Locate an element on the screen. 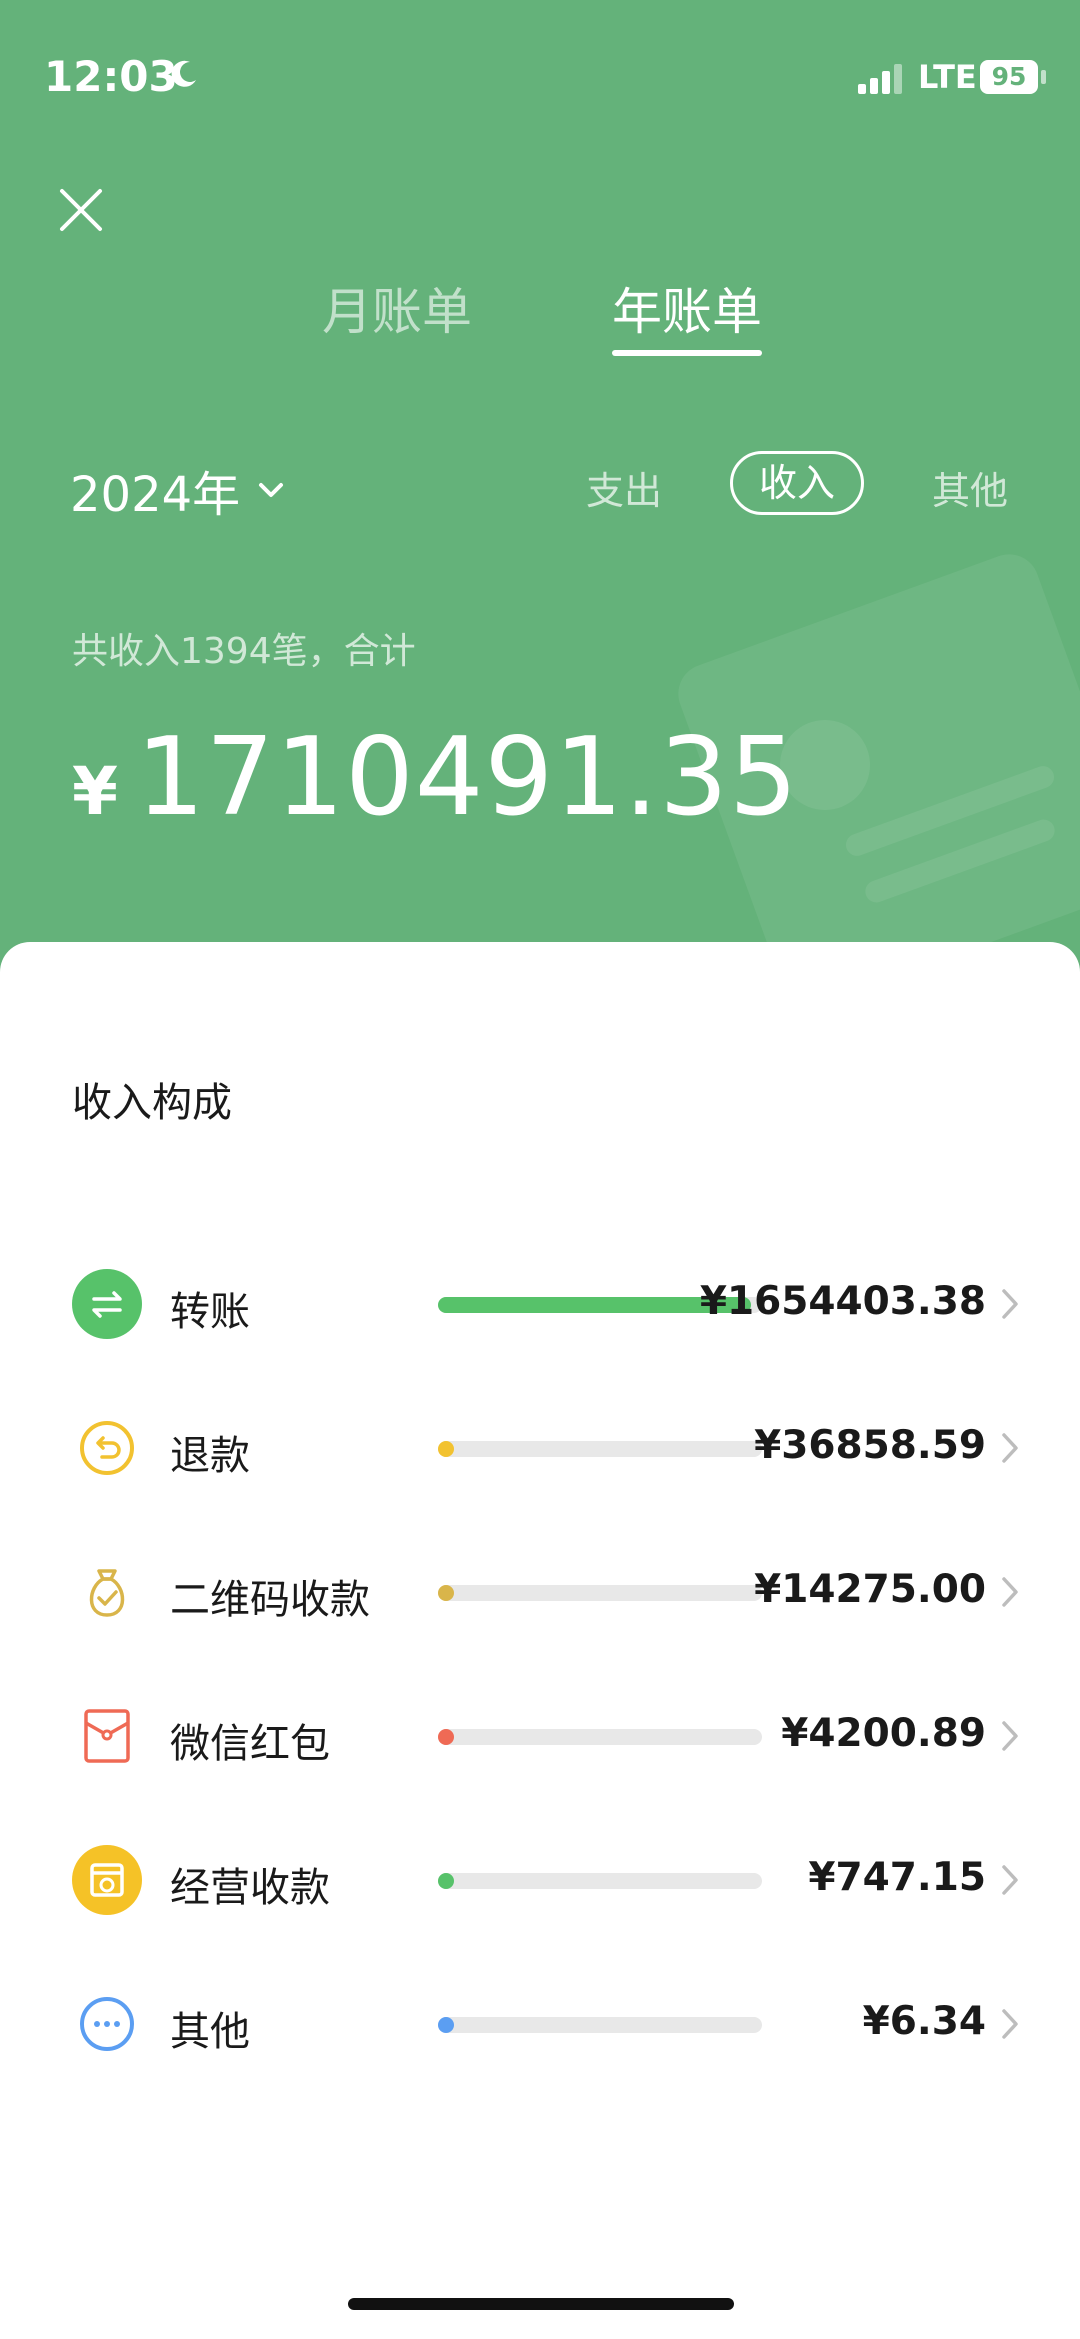  refund-icon is located at coordinates (107, 1448).